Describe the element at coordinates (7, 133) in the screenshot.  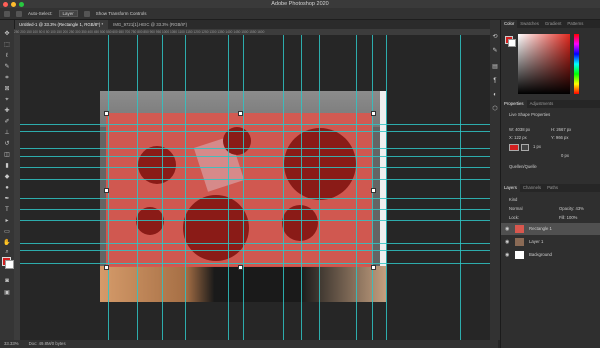
I see `stamp-tool-icon: ⊥` at that location.